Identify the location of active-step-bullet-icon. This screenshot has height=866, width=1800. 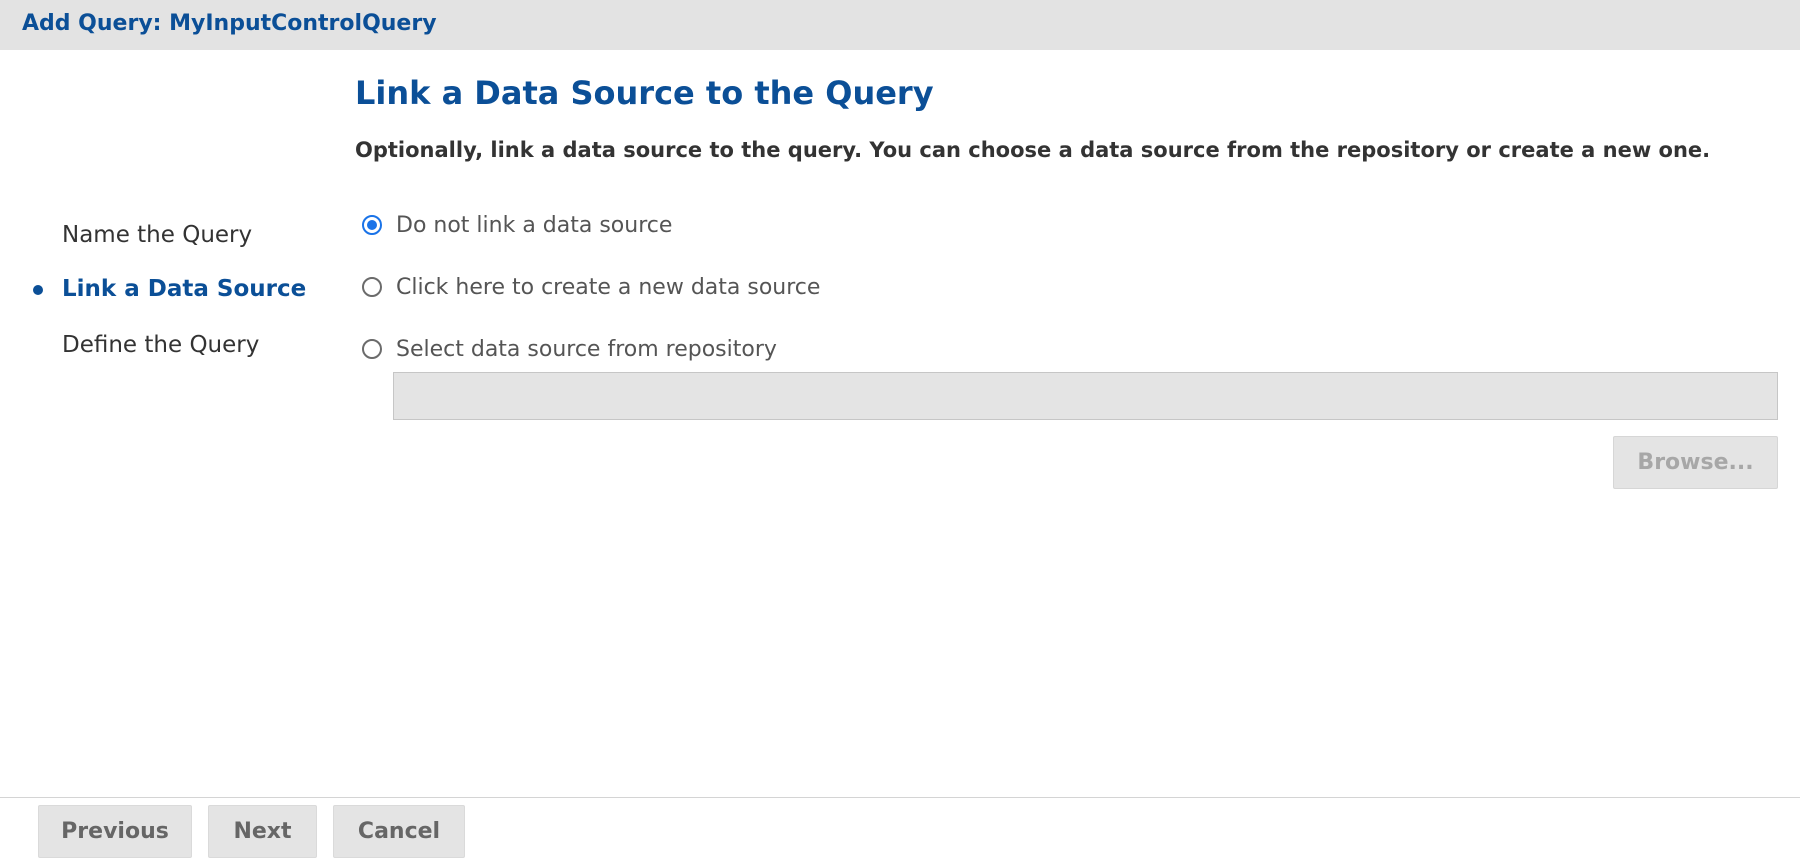
(38, 290).